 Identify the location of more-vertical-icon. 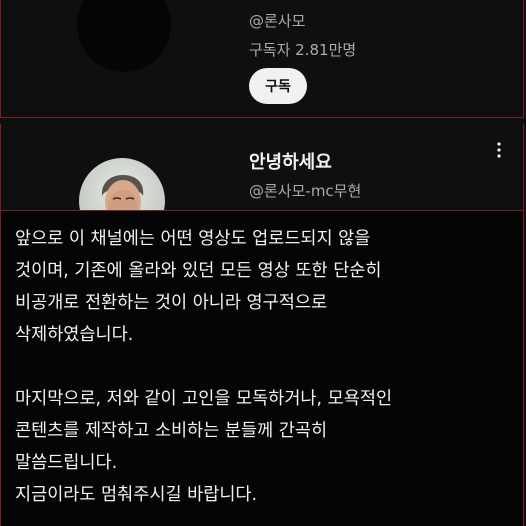
(499, 150).